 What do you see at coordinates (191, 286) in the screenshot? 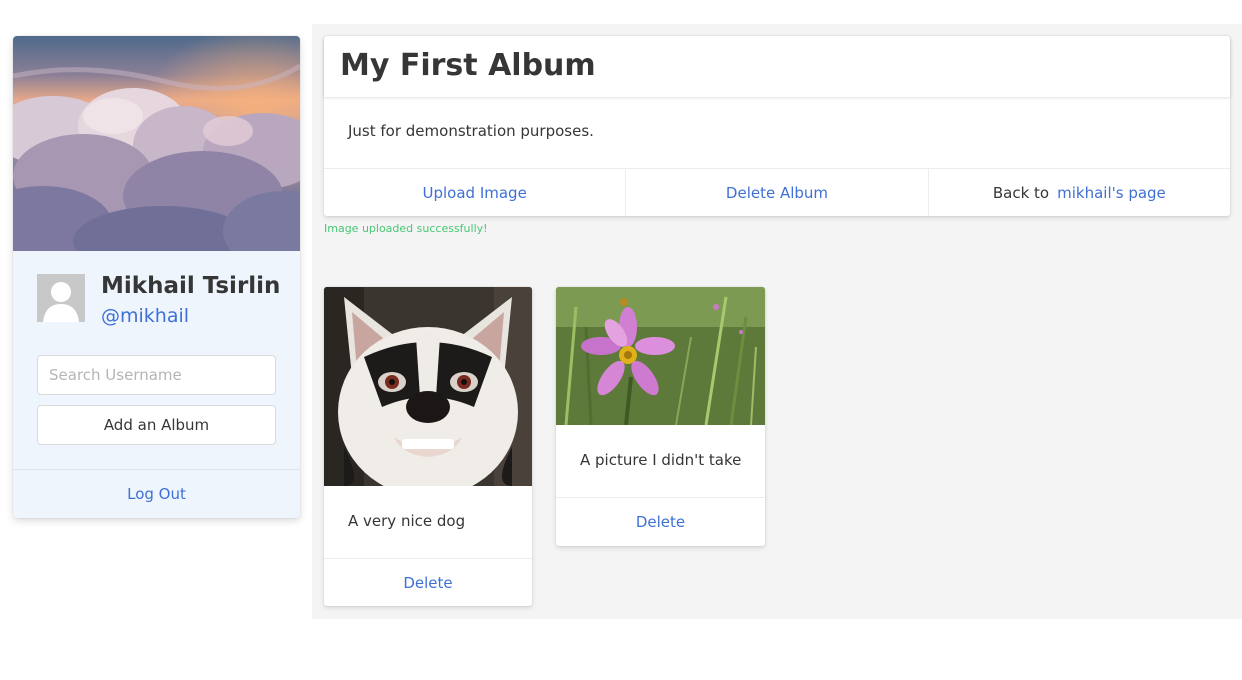
I see `profile-name: Mikhail Tsirlin` at bounding box center [191, 286].